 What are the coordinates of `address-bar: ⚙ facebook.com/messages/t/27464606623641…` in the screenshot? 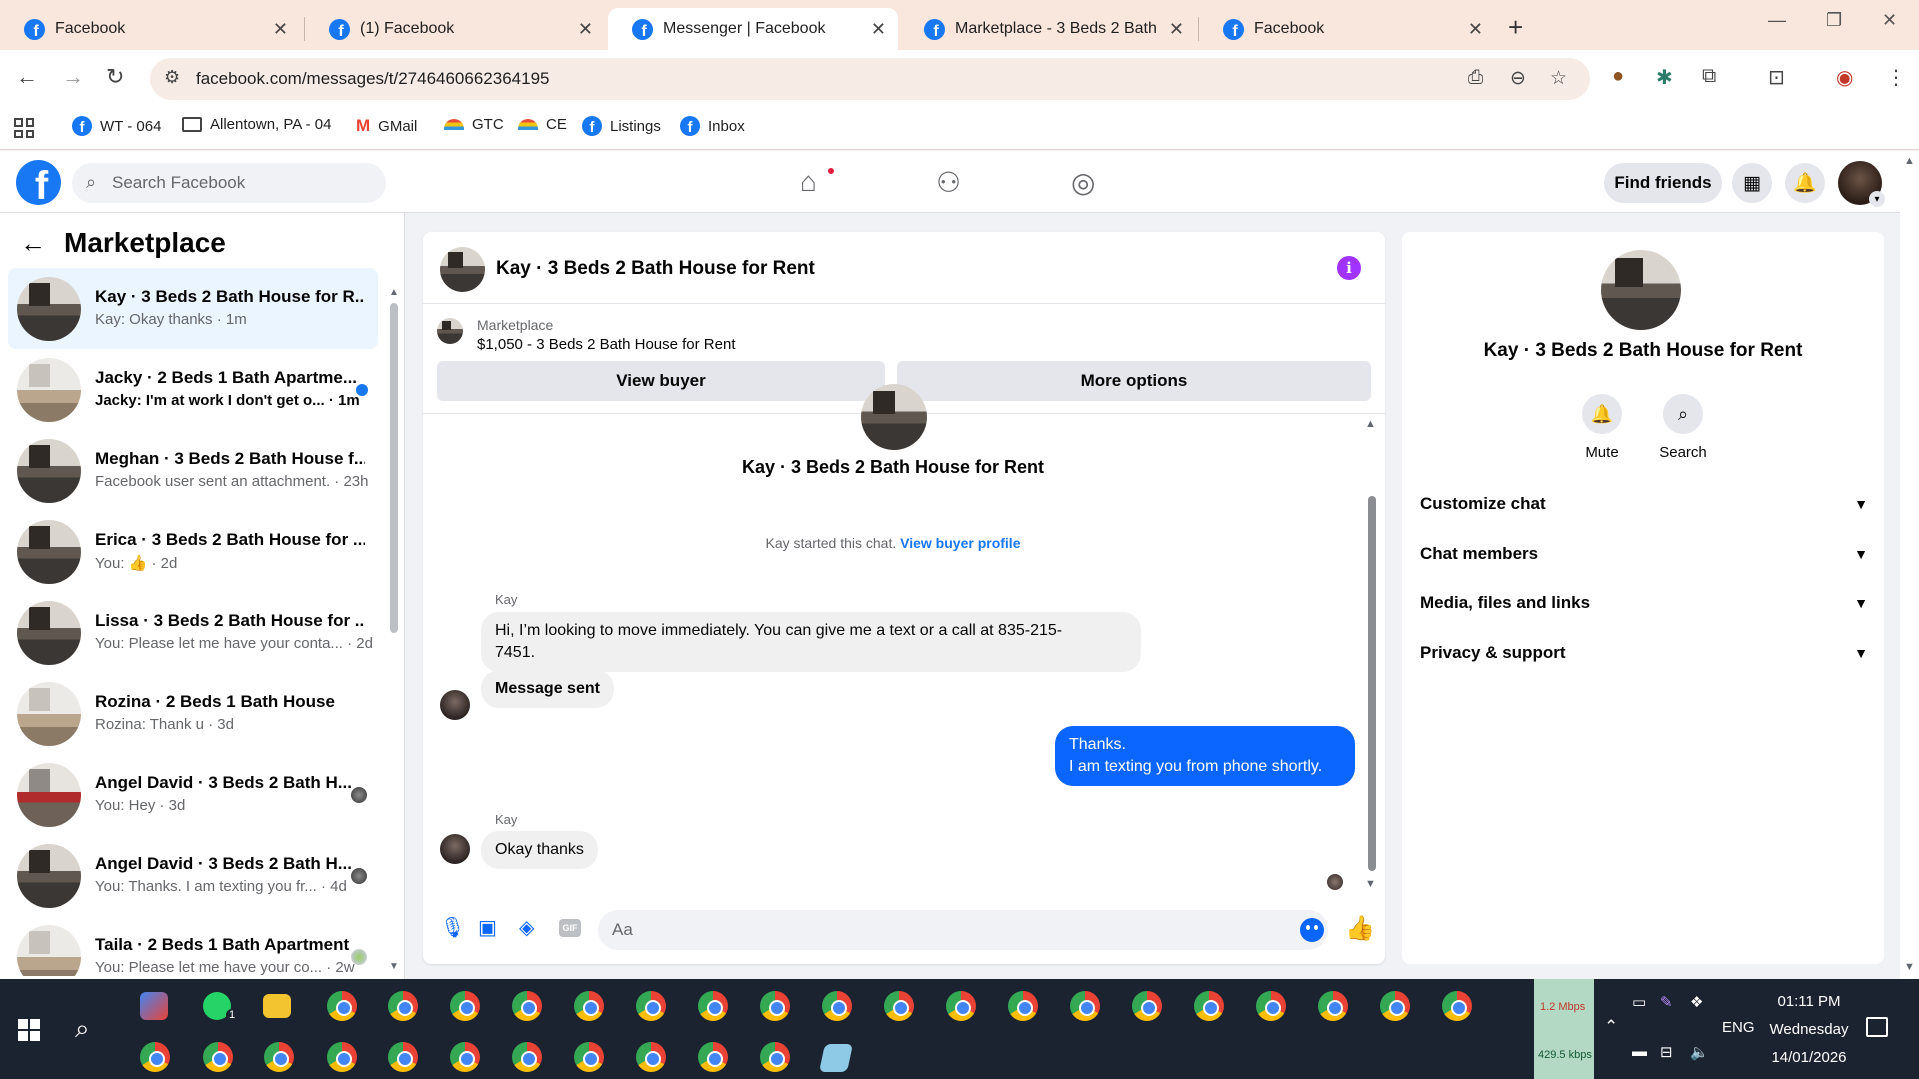 It's located at (870, 79).